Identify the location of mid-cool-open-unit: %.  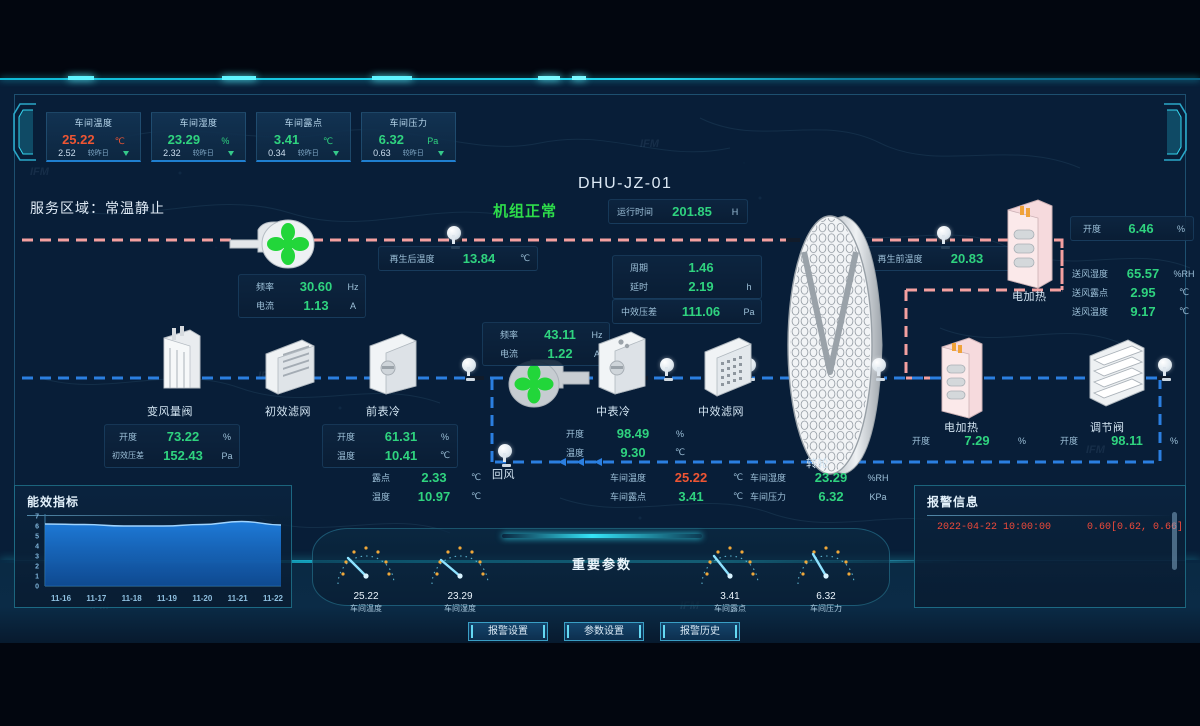
(679, 433).